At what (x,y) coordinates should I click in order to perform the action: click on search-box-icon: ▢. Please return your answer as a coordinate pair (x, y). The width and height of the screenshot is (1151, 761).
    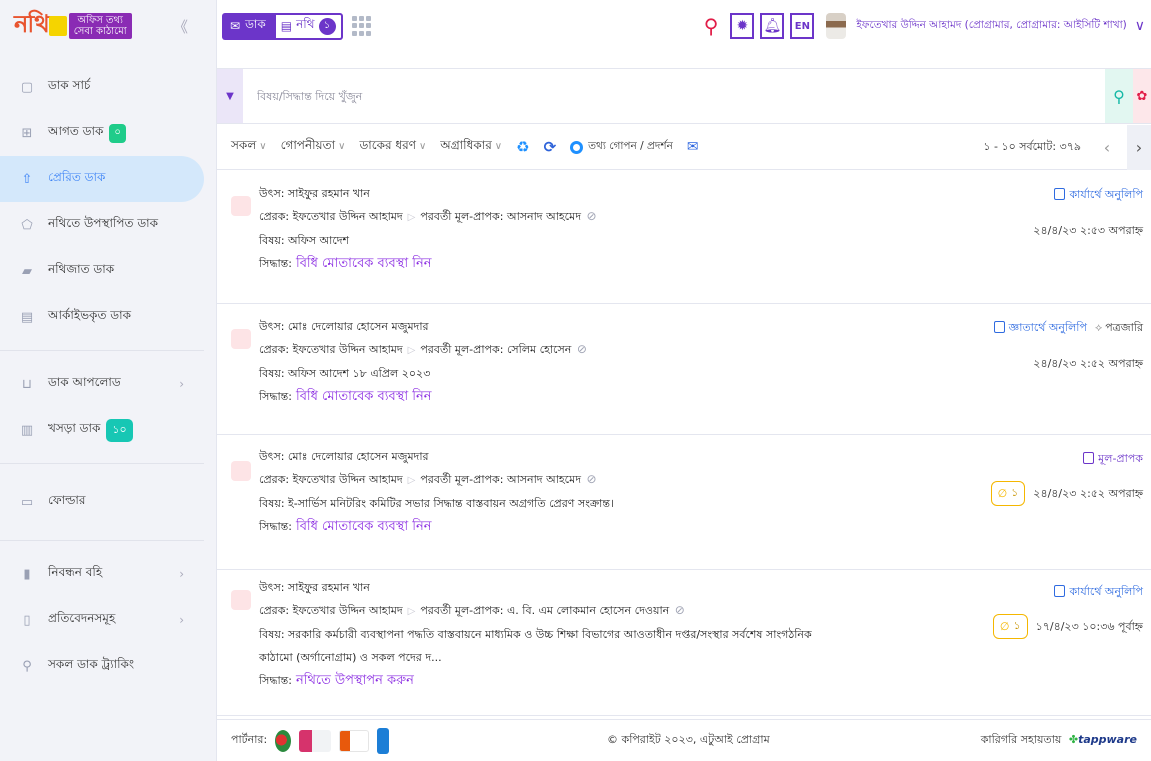
    Looking at the image, I should click on (27, 87).